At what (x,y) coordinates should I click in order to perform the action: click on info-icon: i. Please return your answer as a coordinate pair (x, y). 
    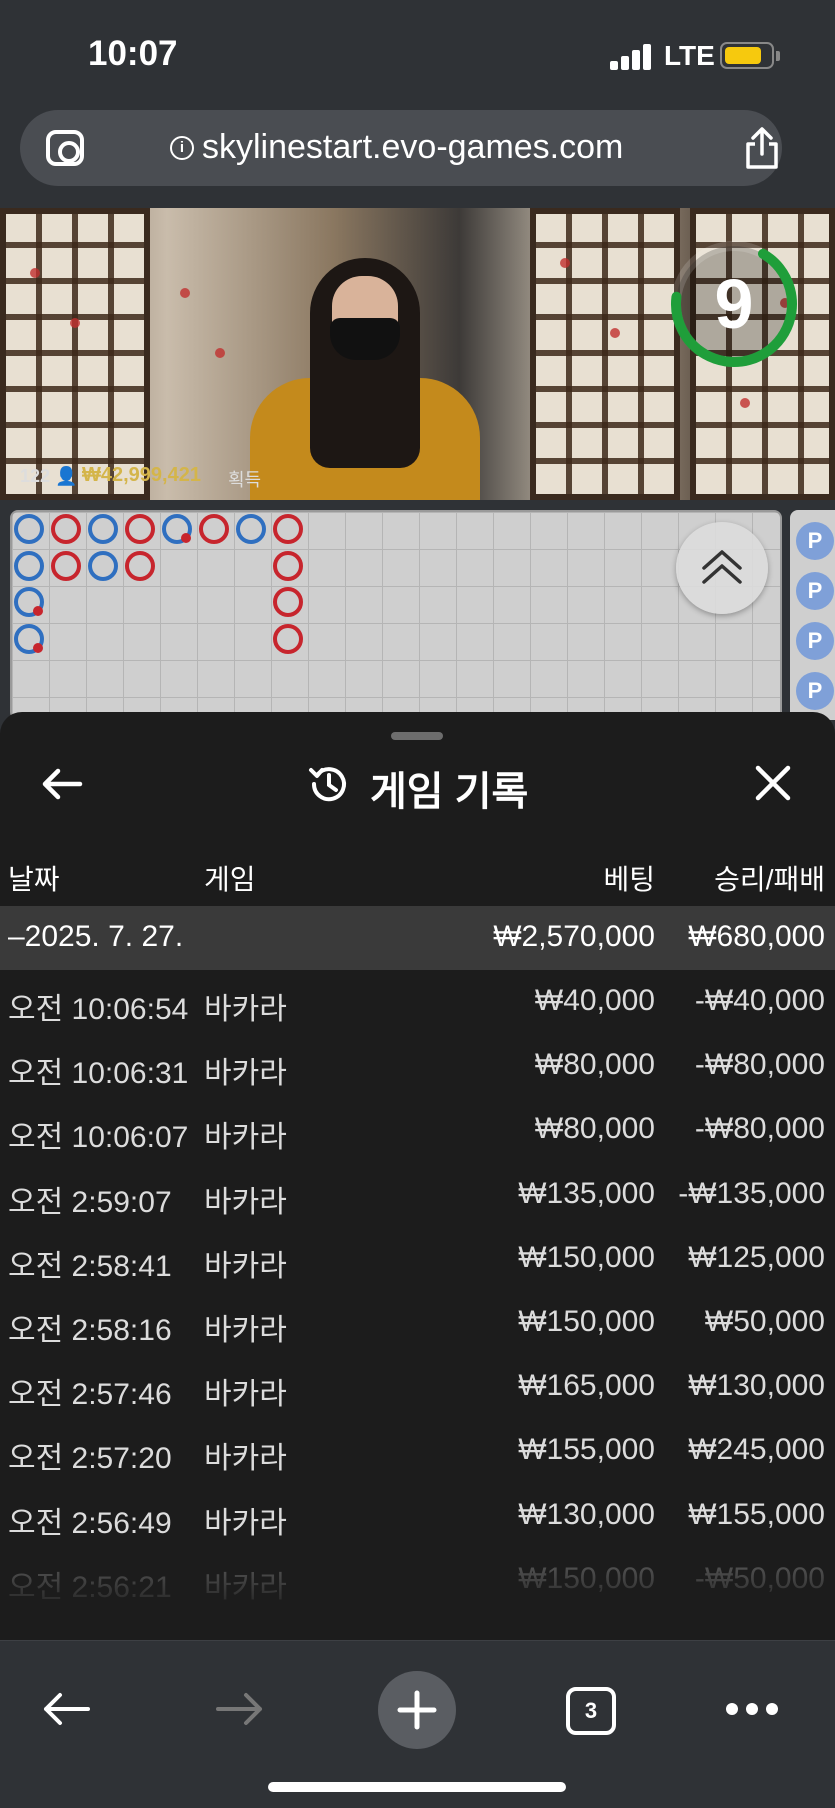
    Looking at the image, I should click on (182, 147).